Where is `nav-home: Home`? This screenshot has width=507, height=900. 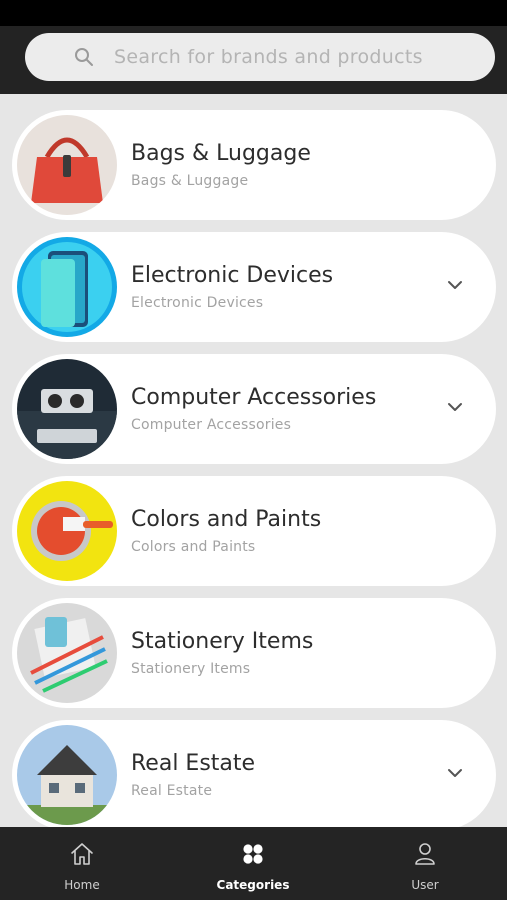
nav-home: Home is located at coordinates (82, 863).